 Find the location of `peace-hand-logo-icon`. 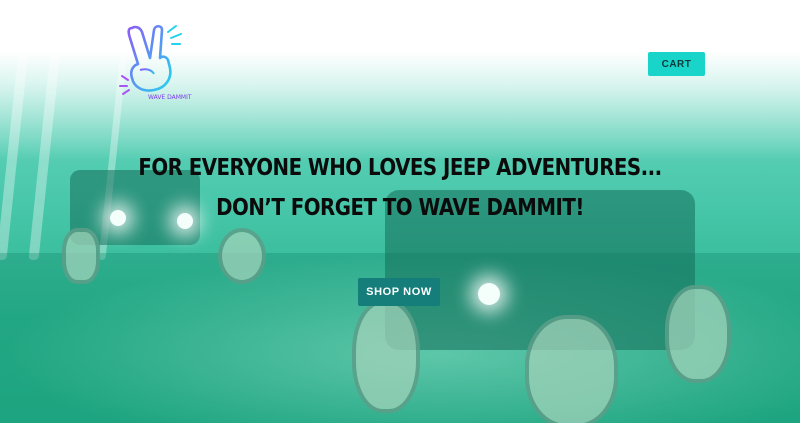

peace-hand-logo-icon is located at coordinates (150, 59).